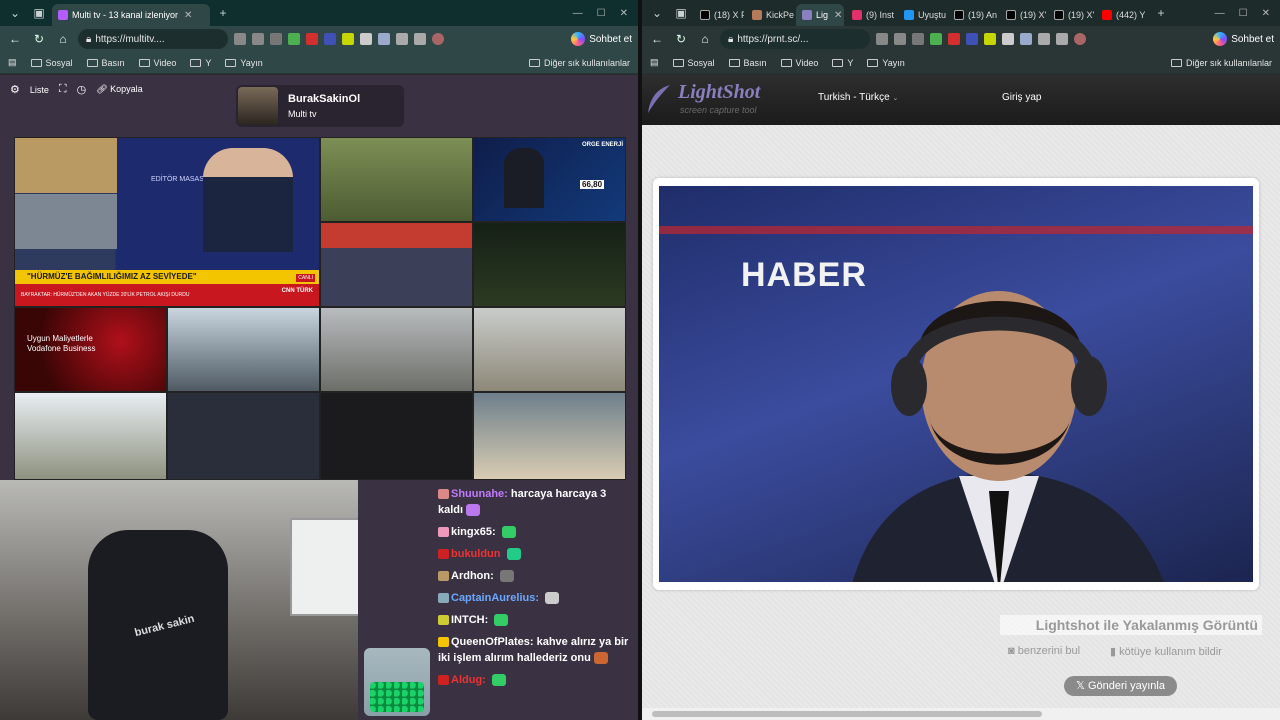  What do you see at coordinates (1166, 651) in the screenshot?
I see `report-abuse-link: ▮ kötüye kullanım bildir` at bounding box center [1166, 651].